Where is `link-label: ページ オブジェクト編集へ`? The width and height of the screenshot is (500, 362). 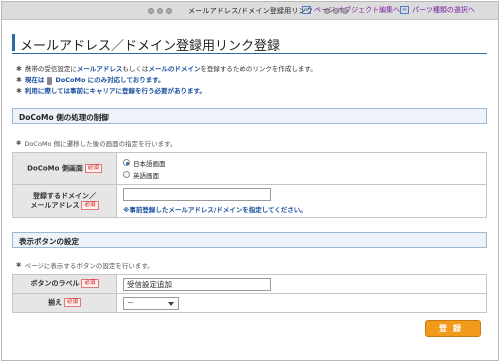 link-label: ページ オブジェクト編集へ is located at coordinates (357, 10).